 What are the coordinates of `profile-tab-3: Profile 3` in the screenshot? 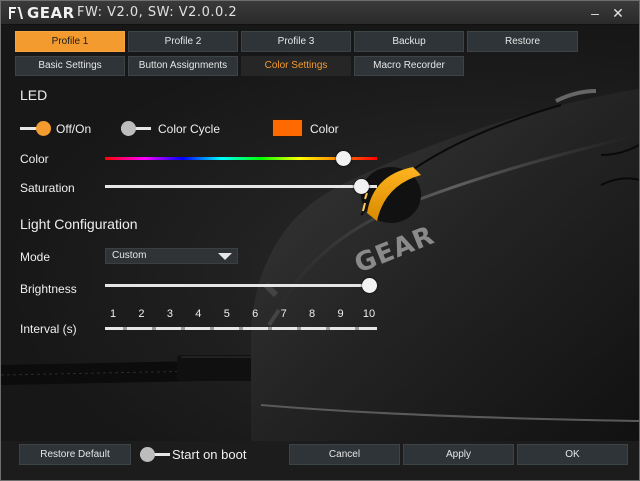 It's located at (296, 41).